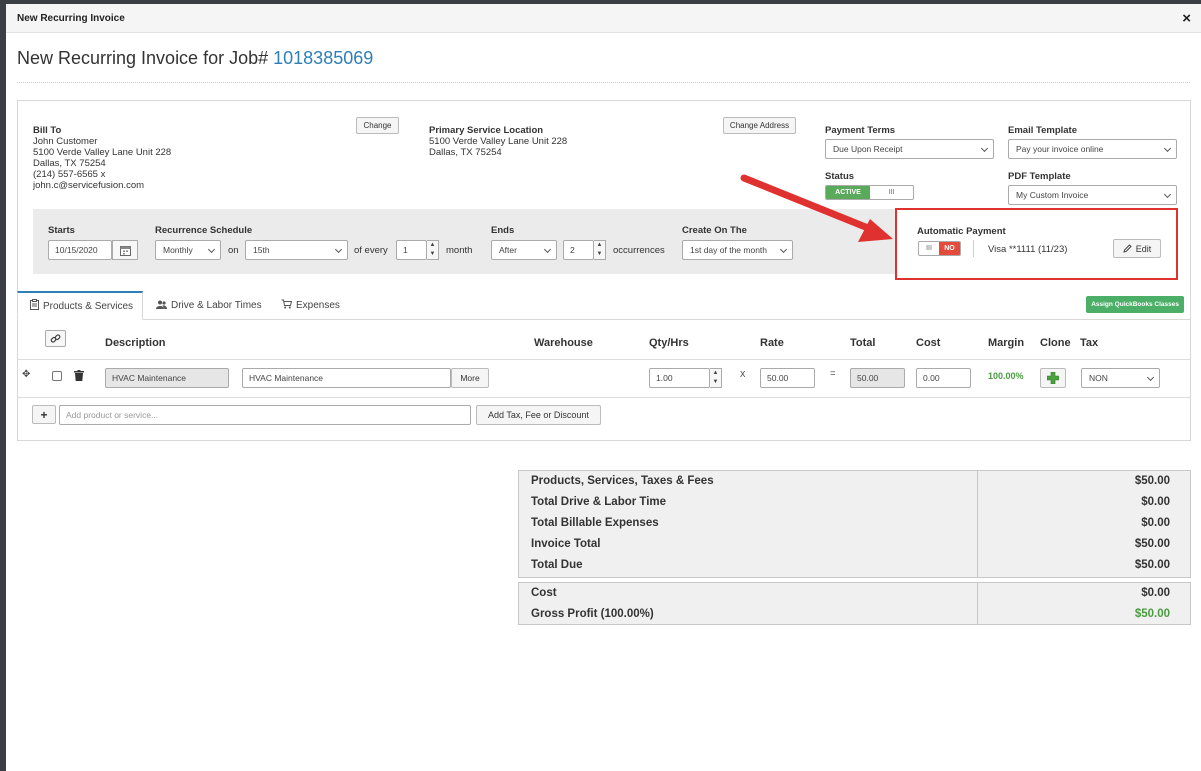 Image resolution: width=1201 pixels, height=771 pixels. I want to click on recurrence-schedule-label: Recurrence Schedule, so click(204, 230).